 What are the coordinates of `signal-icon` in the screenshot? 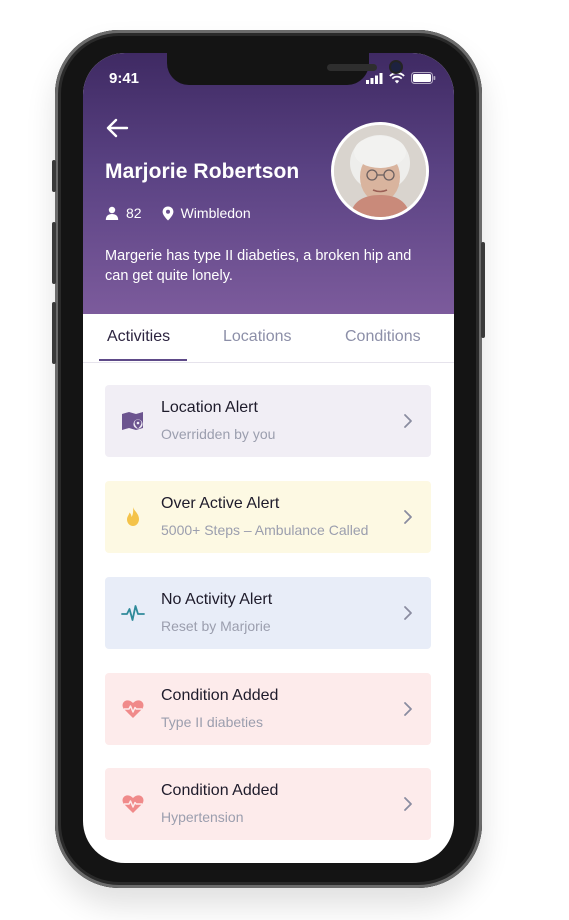 It's located at (374, 78).